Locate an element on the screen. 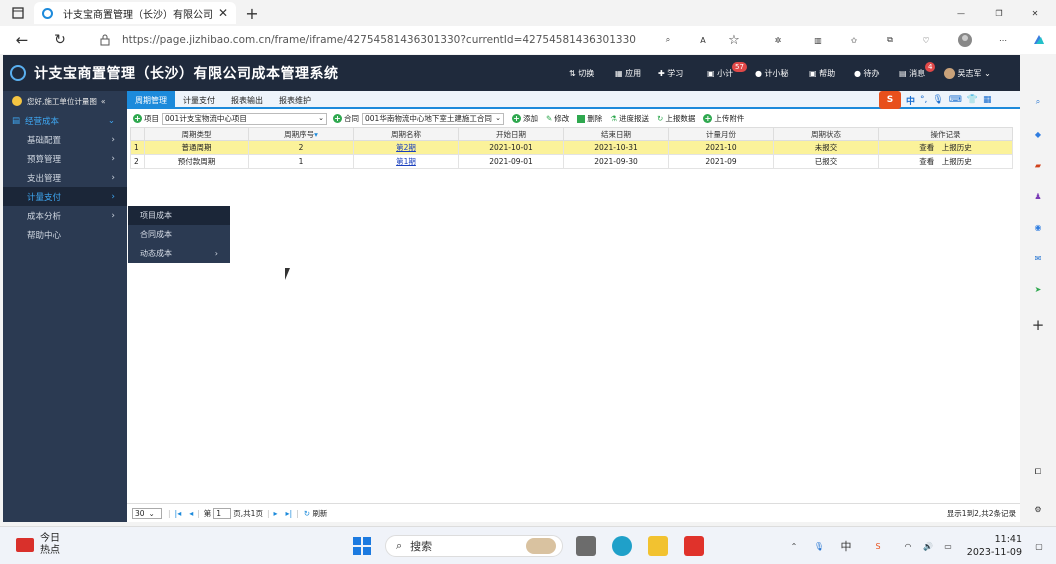 This screenshot has height=564, width=1056. minimize-icon: — is located at coordinates (961, 13).